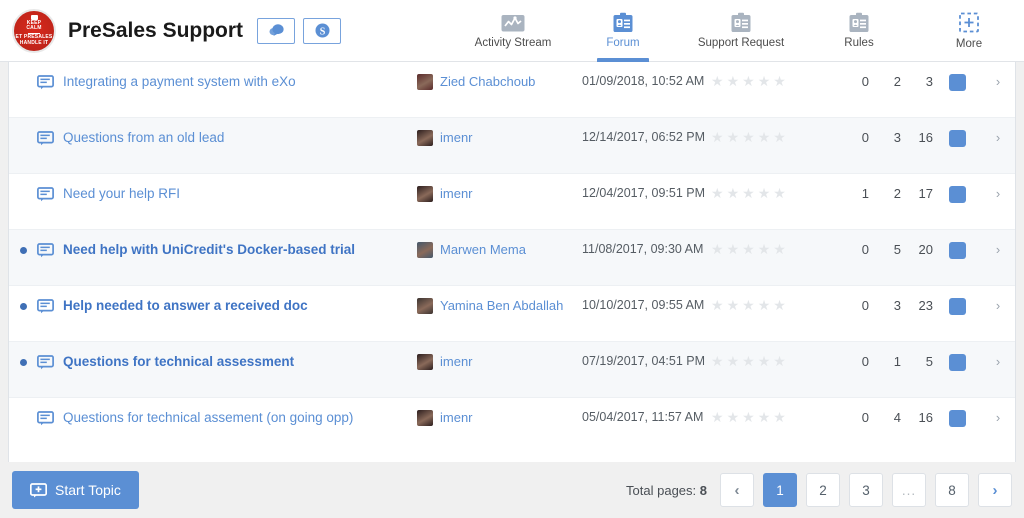 This screenshot has width=1024, height=518. Describe the element at coordinates (623, 31) in the screenshot. I see `nav-item-forum: Forum` at that location.